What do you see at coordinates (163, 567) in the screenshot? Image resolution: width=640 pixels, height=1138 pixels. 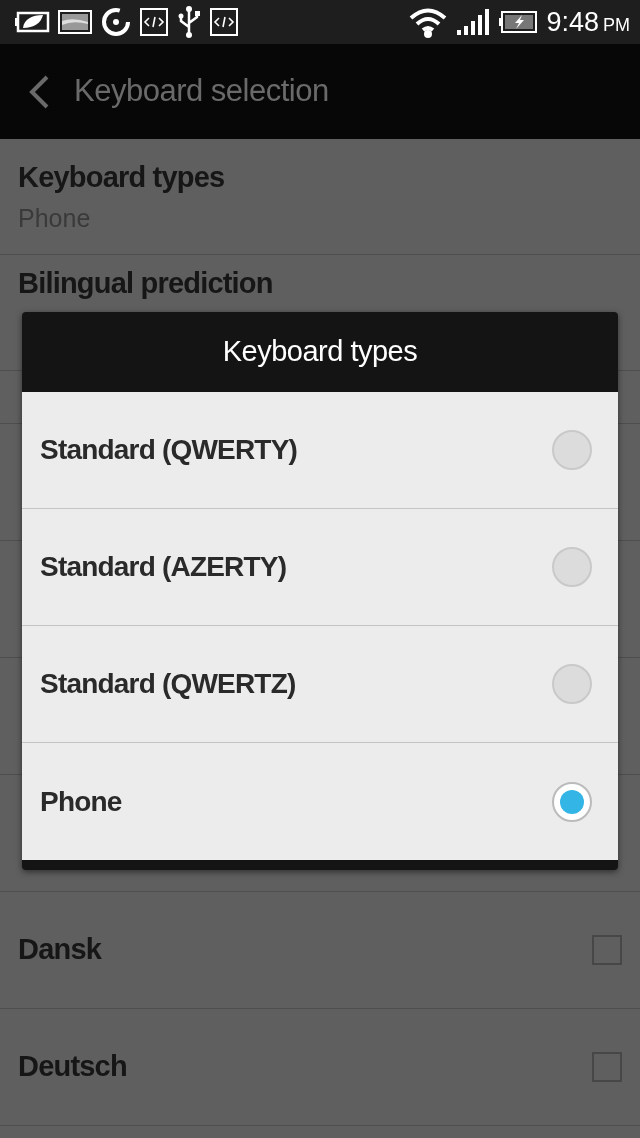 I see `option-label: Standard (AZERTY)` at bounding box center [163, 567].